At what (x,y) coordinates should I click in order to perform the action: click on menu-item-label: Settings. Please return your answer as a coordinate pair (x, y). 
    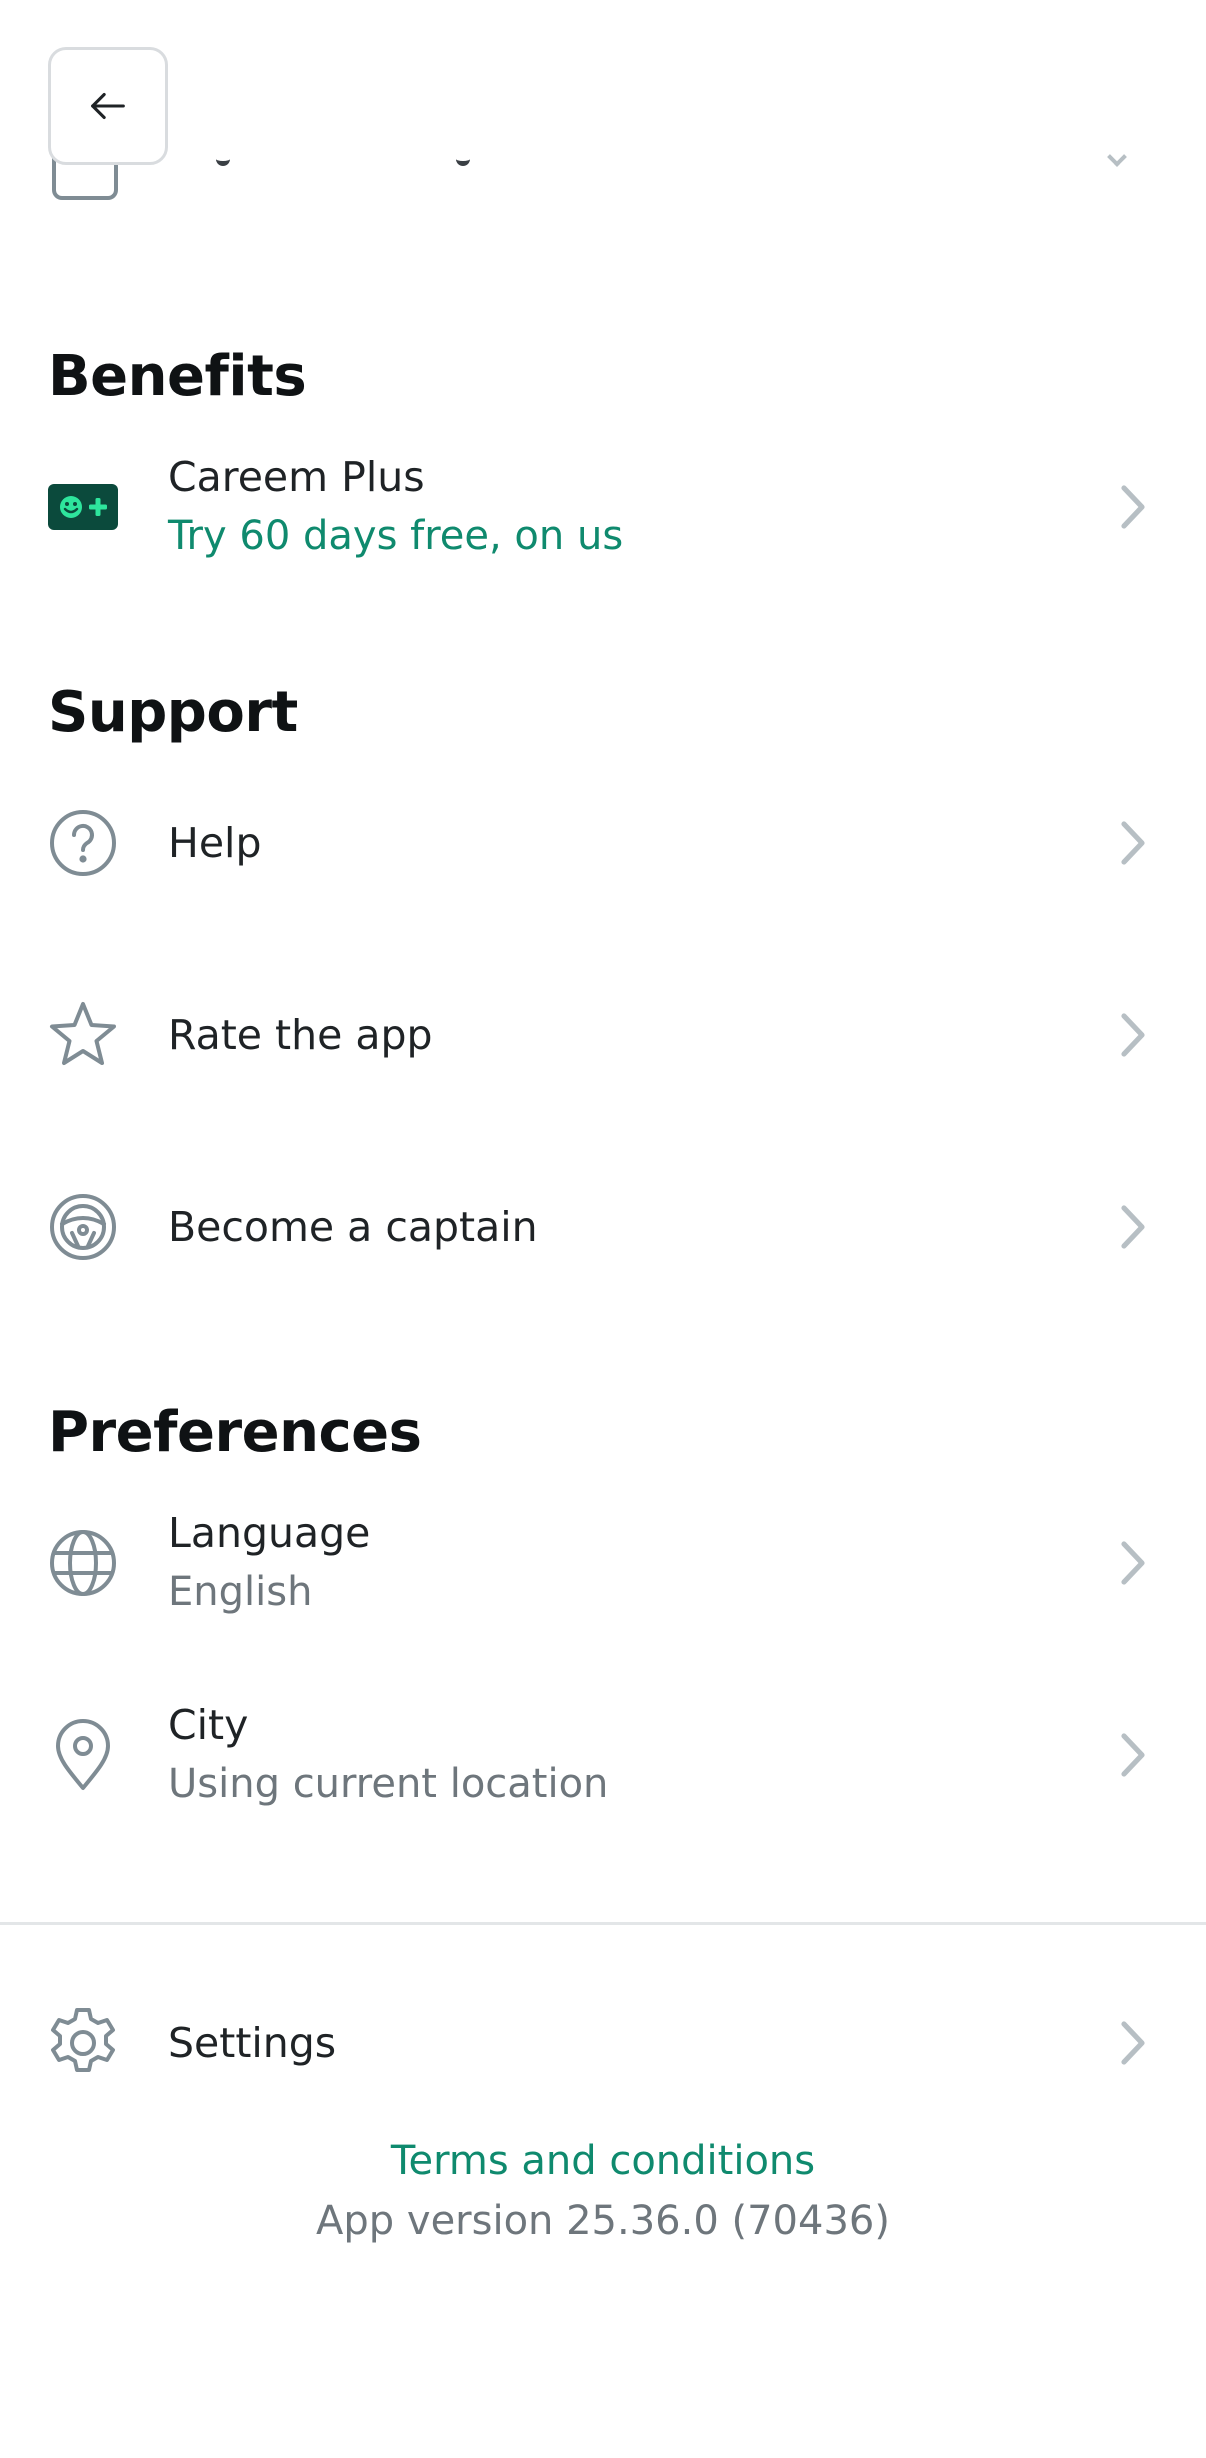
    Looking at the image, I should click on (252, 2043).